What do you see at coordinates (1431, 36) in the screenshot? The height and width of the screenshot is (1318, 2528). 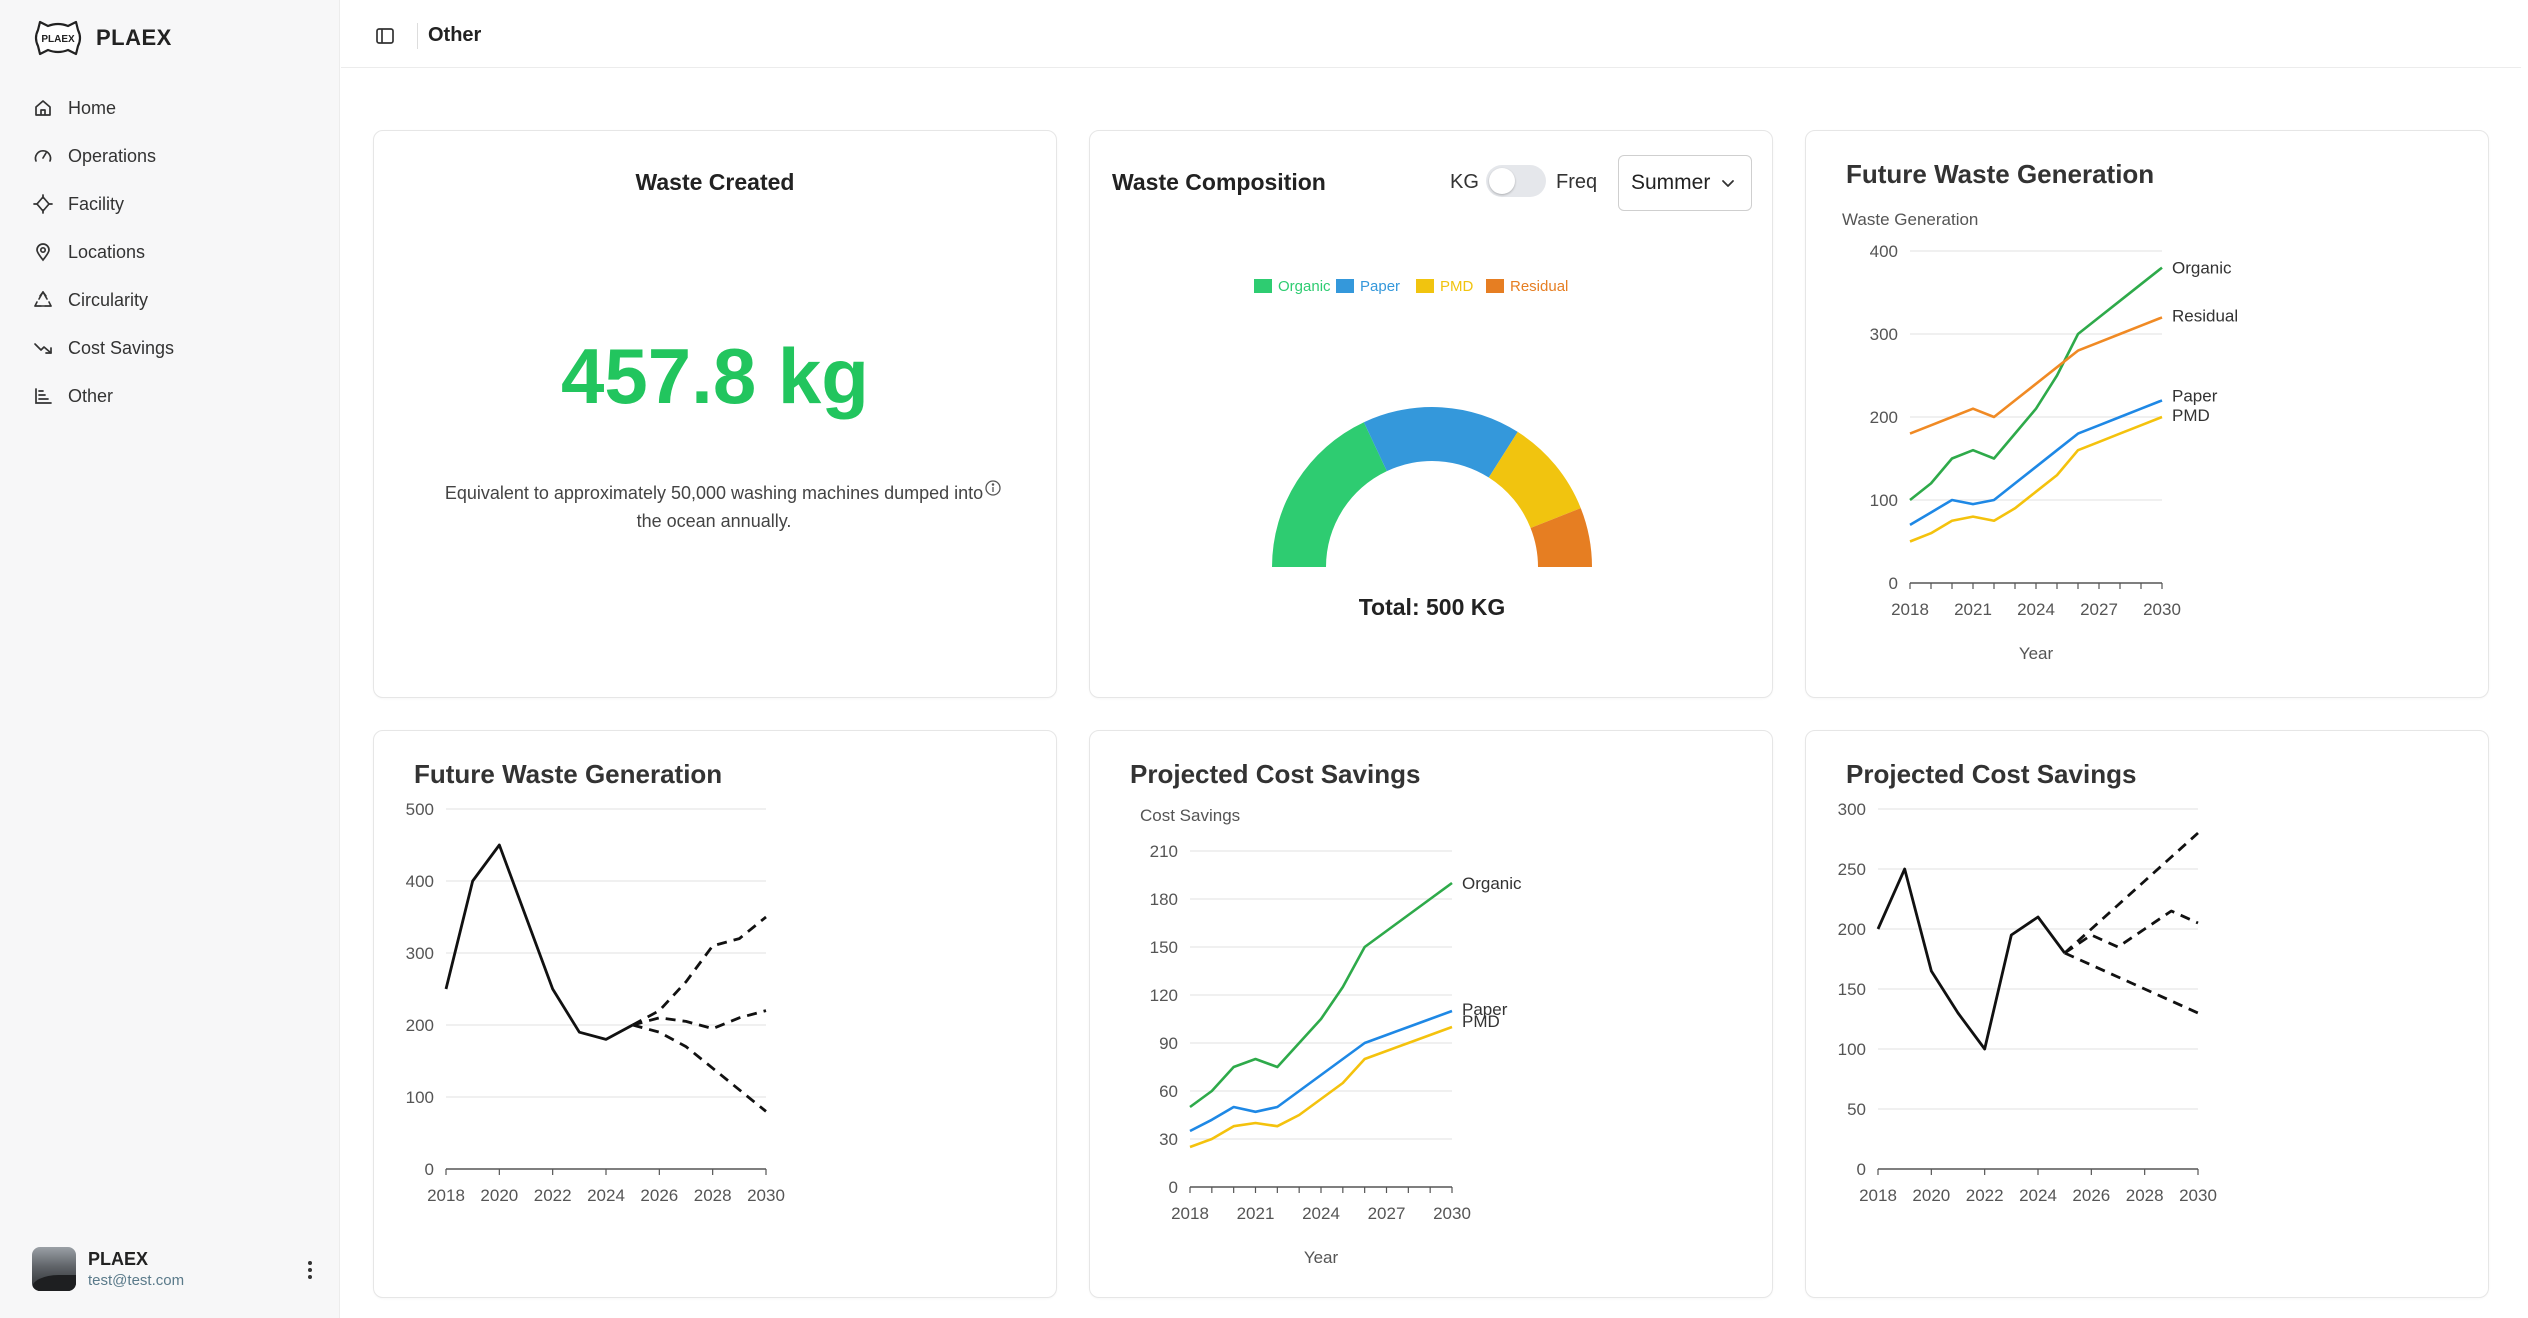 I see `header: Other` at bounding box center [1431, 36].